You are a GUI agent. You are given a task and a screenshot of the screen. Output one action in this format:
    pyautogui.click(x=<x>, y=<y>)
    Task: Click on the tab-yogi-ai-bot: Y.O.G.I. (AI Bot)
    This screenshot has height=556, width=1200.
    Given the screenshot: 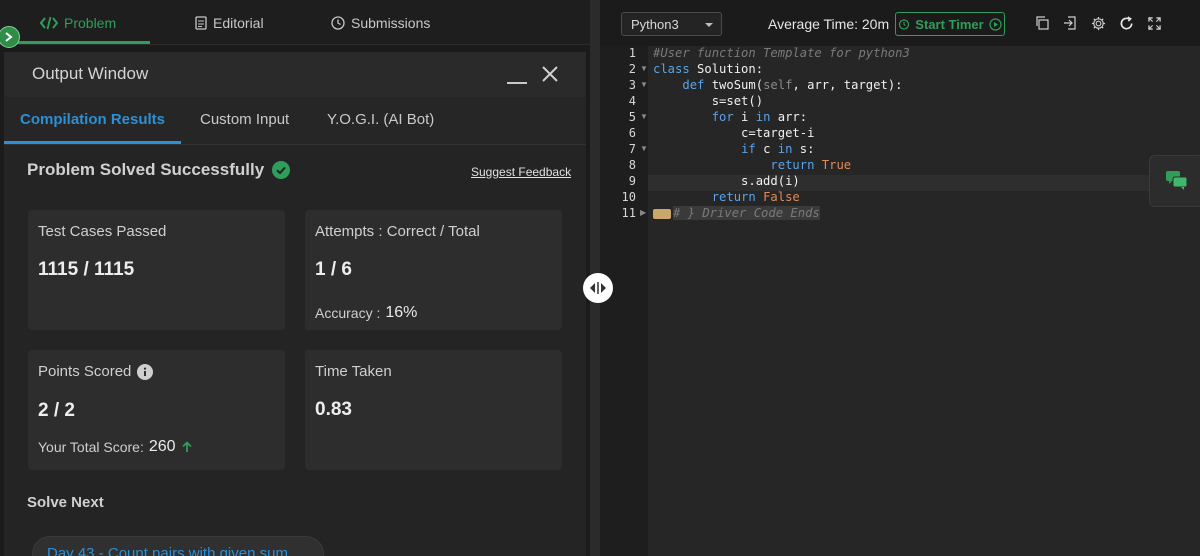 What is the action you would take?
    pyautogui.click(x=380, y=119)
    